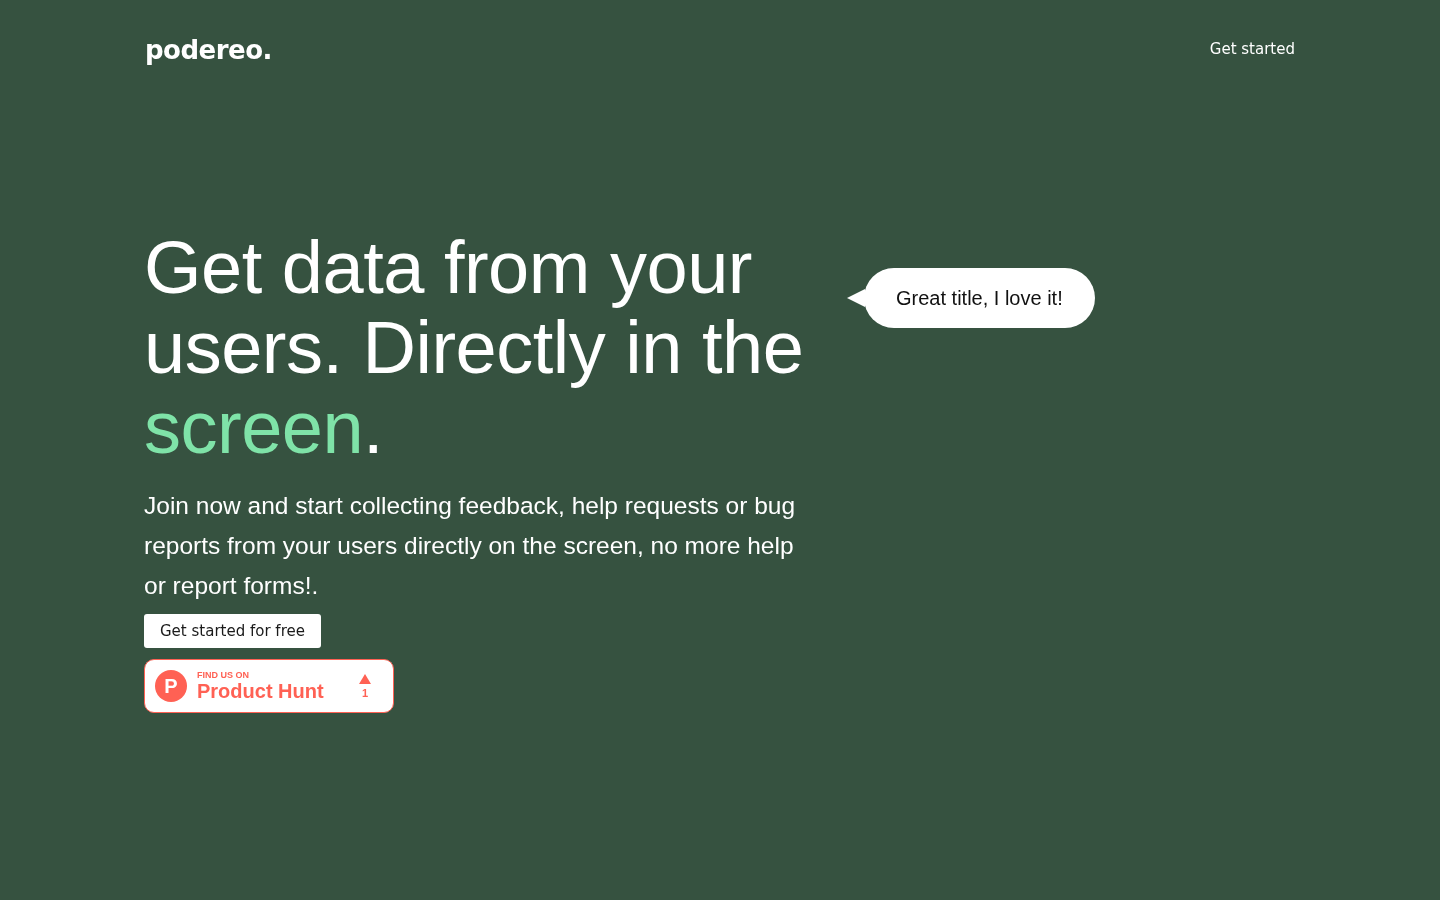 Image resolution: width=1440 pixels, height=900 pixels. What do you see at coordinates (365, 678) in the screenshot?
I see `upvote-triangle-icon` at bounding box center [365, 678].